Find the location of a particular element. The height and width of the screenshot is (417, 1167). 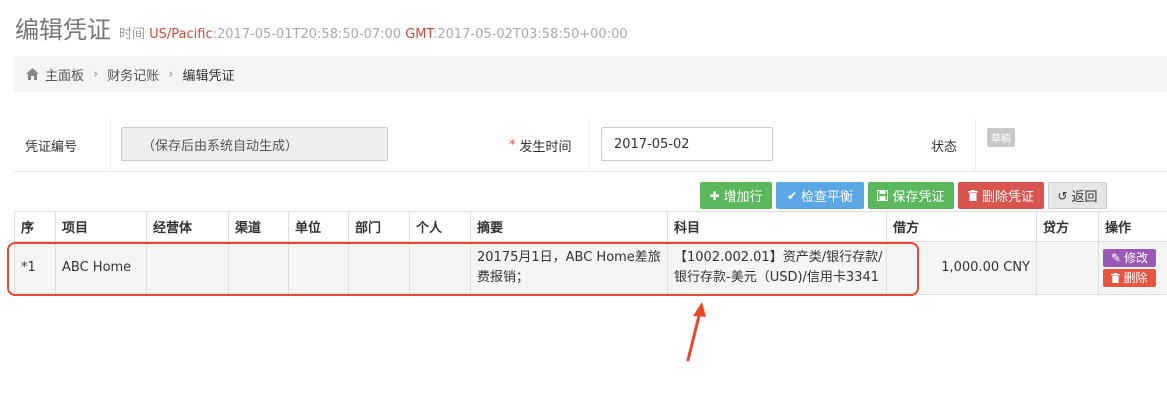

plus-icon: ✚ is located at coordinates (714, 195).